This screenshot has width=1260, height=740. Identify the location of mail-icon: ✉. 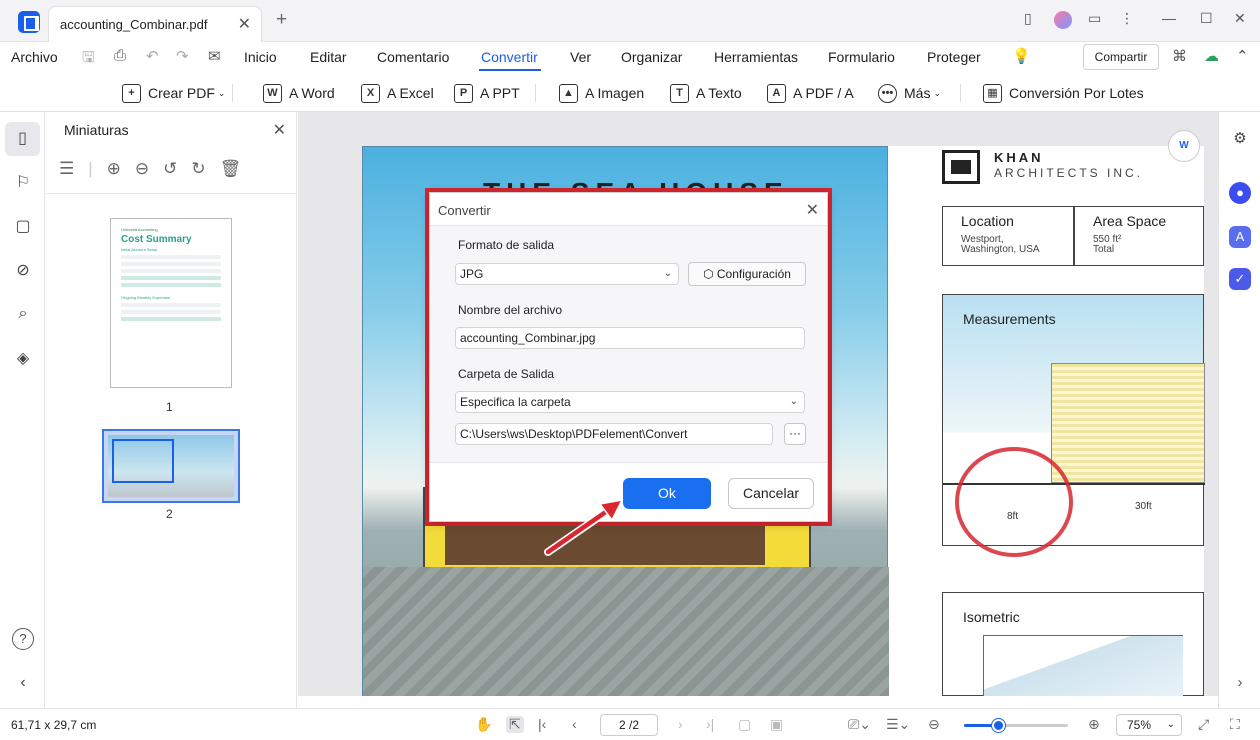
(214, 56).